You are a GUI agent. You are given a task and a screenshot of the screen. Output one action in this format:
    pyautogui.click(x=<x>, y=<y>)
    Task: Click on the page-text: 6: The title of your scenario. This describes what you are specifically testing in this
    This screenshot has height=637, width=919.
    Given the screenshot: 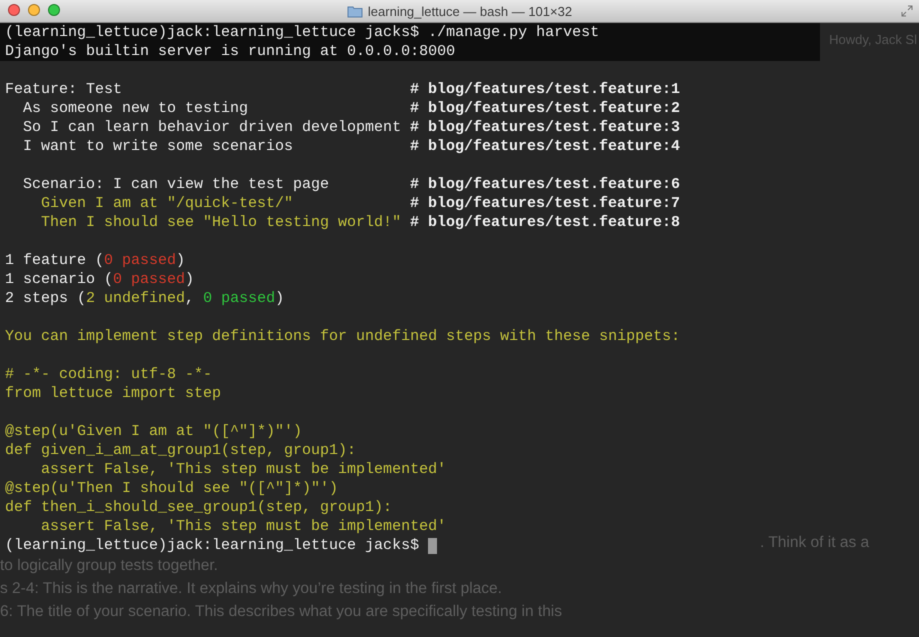 What is the action you would take?
    pyautogui.click(x=282, y=612)
    